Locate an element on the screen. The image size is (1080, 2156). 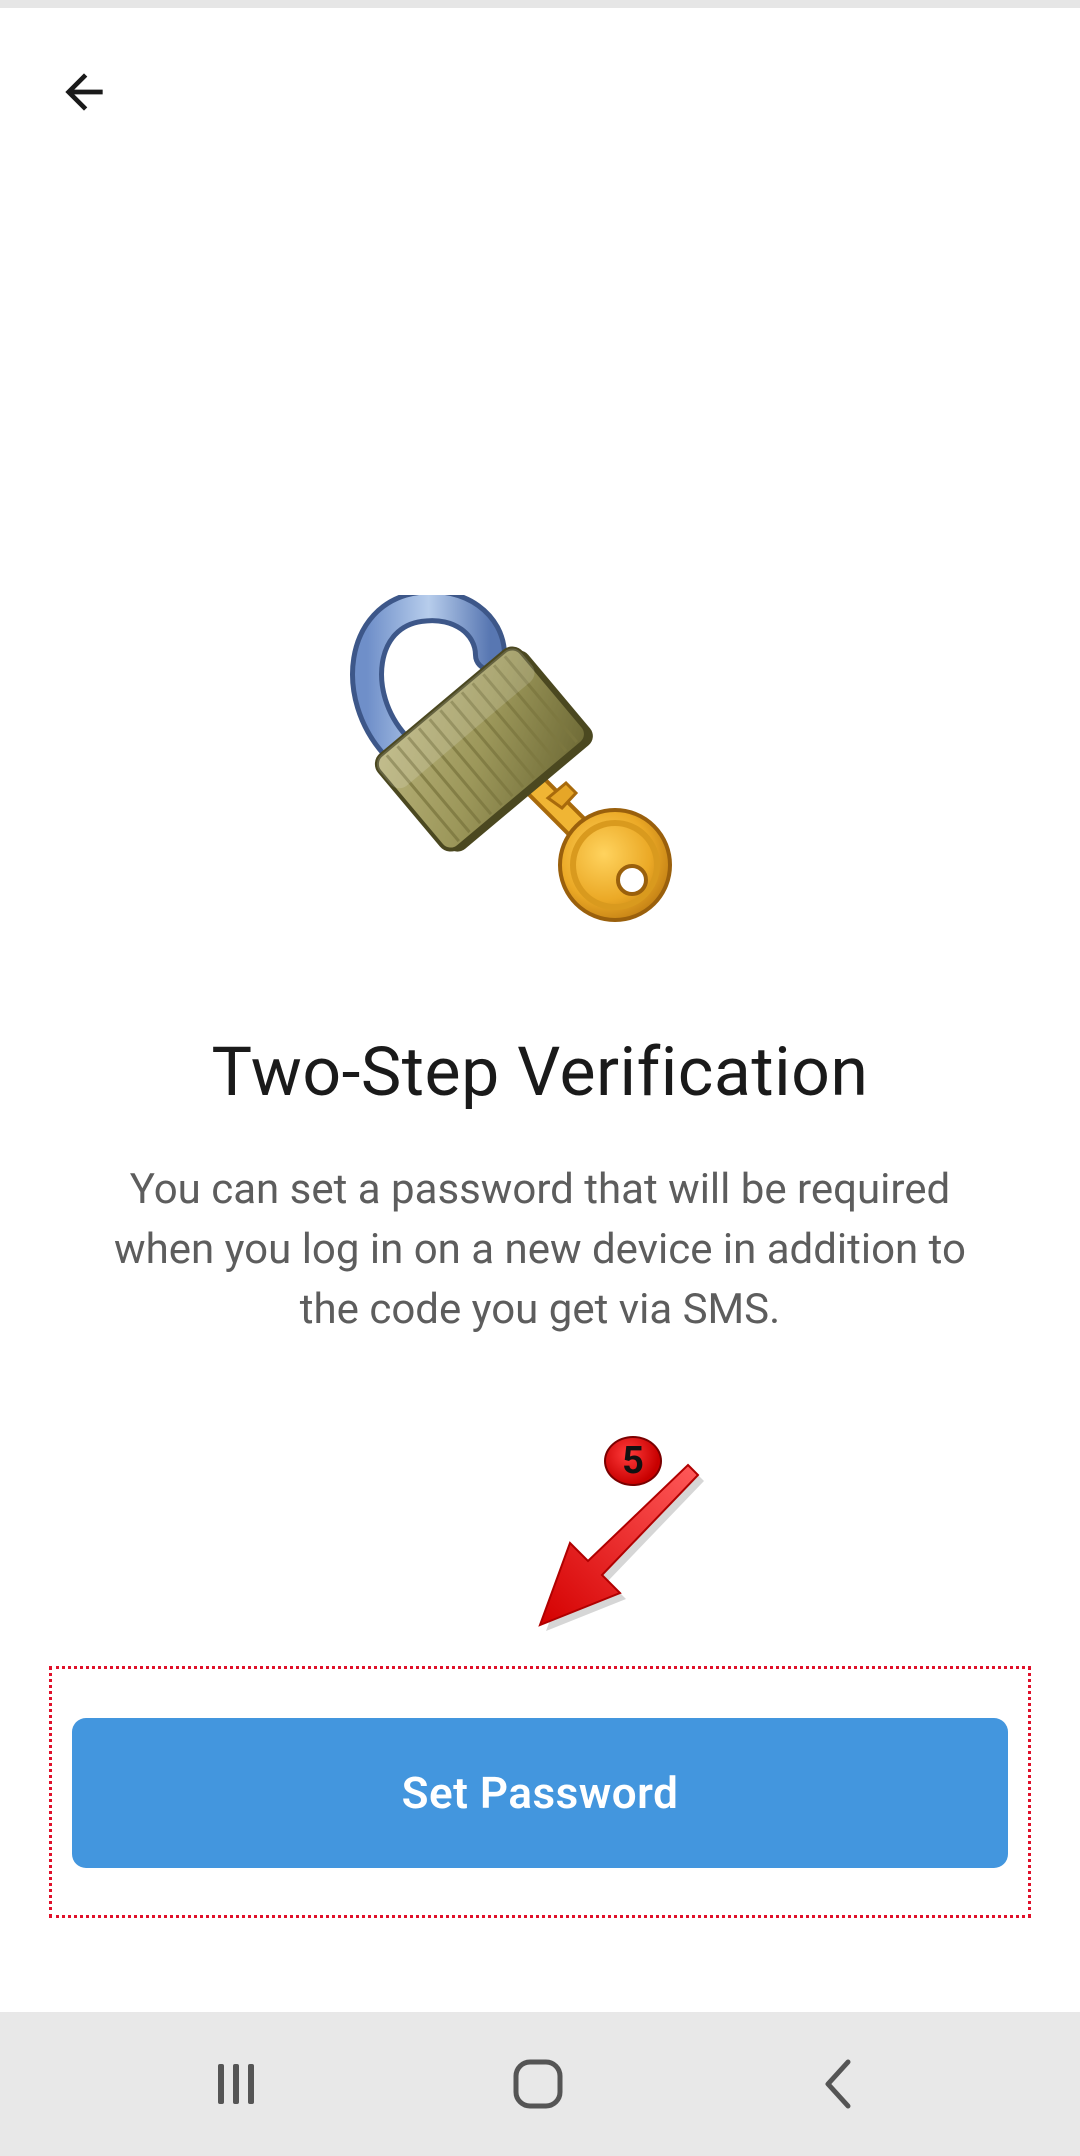
page-title: Two-Step Verification is located at coordinates (540, 1072).